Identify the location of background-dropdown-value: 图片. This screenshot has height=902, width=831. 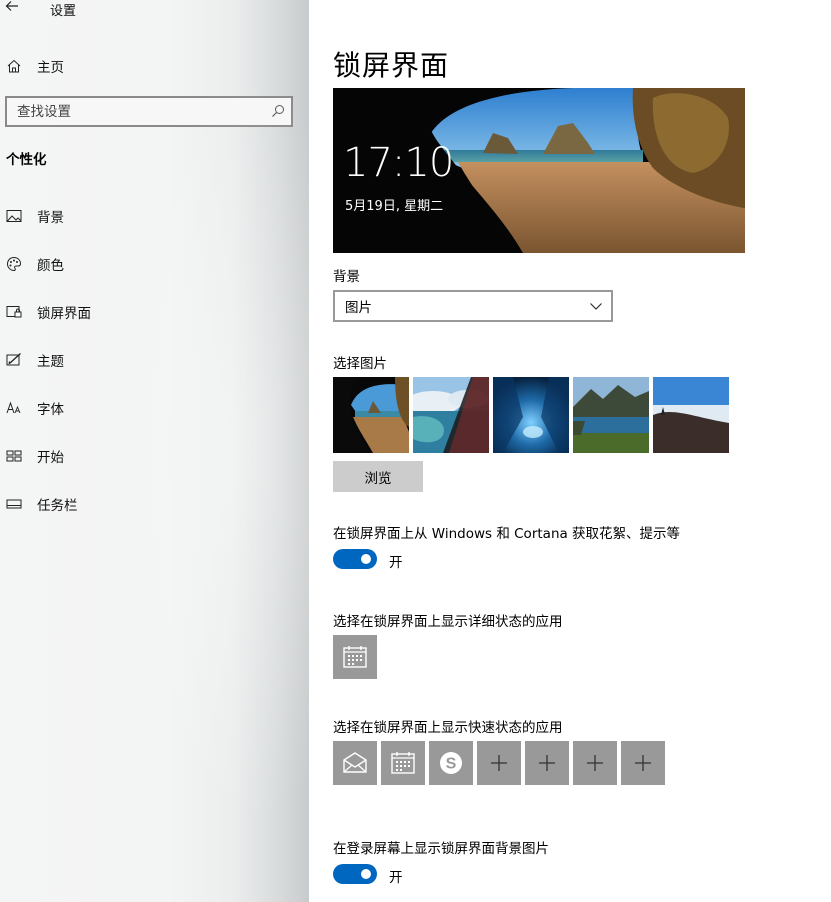
(358, 308).